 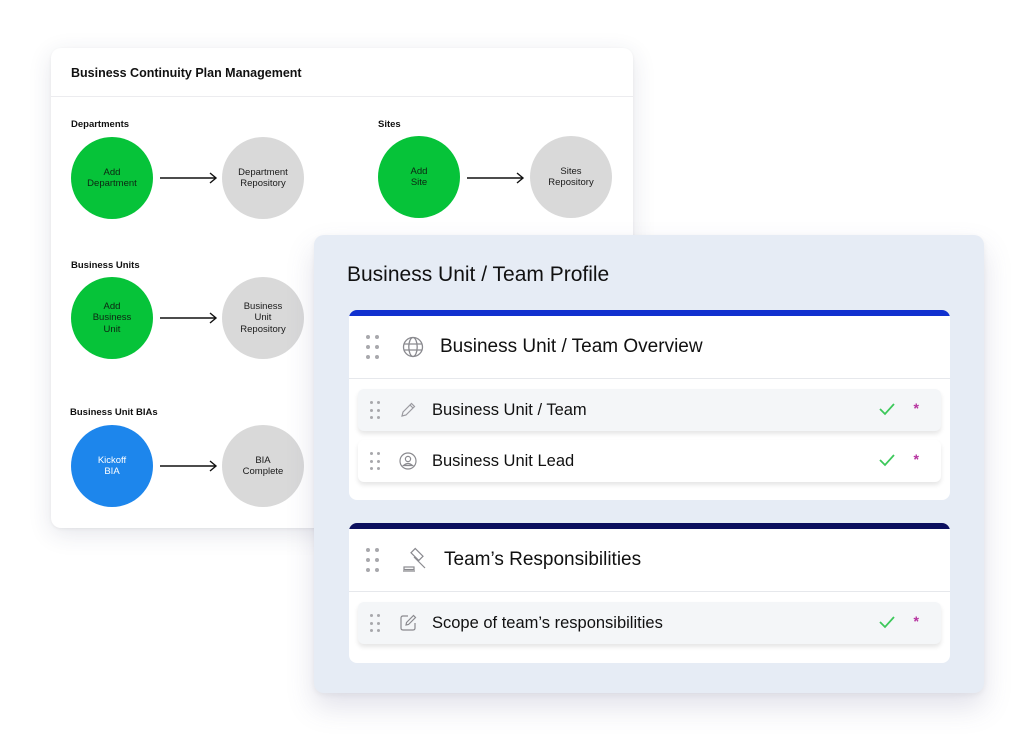 I want to click on section-title: Business Unit / Team Overview, so click(x=571, y=346).